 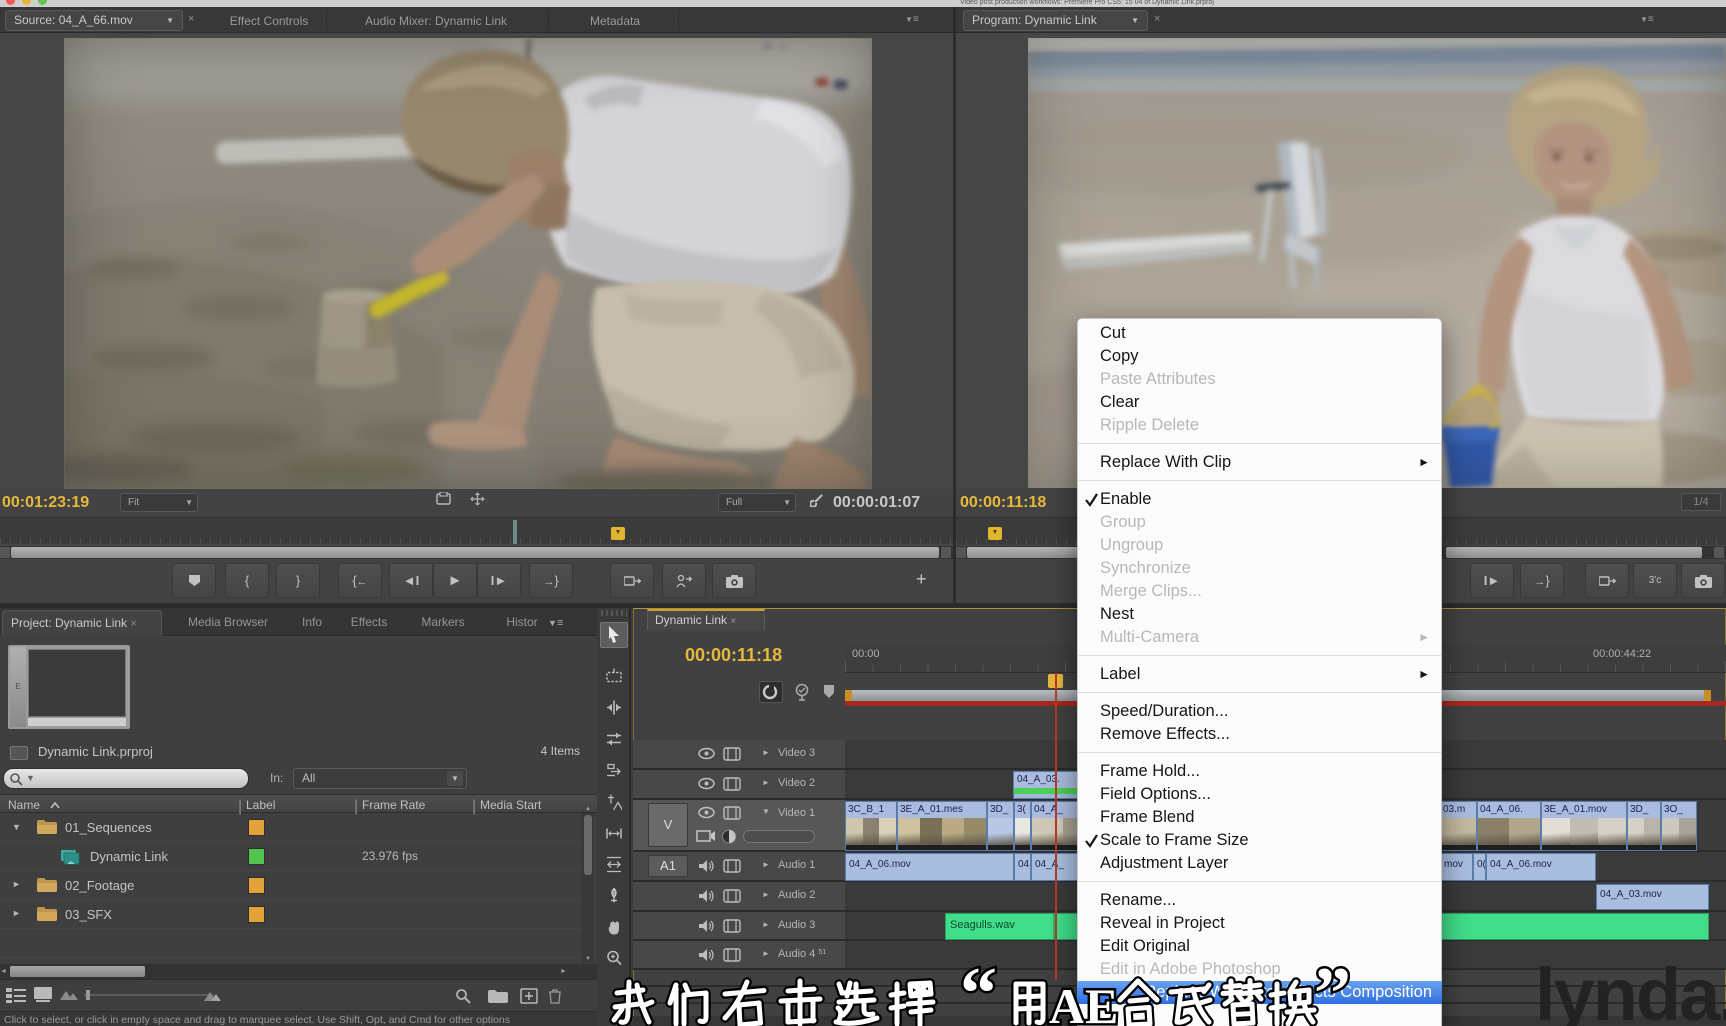 What do you see at coordinates (1101, 1002) in the screenshot?
I see `svg-text: E` at bounding box center [1101, 1002].